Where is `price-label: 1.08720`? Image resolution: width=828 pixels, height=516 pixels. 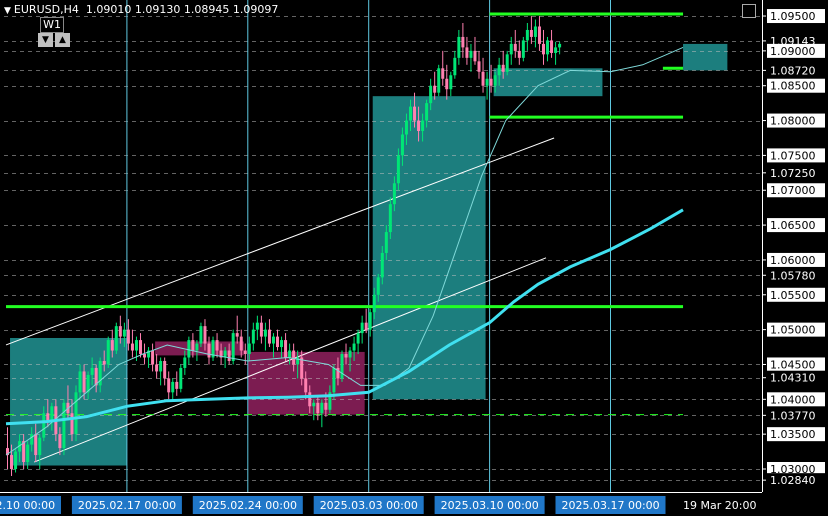 price-label: 1.08720 is located at coordinates (793, 70).